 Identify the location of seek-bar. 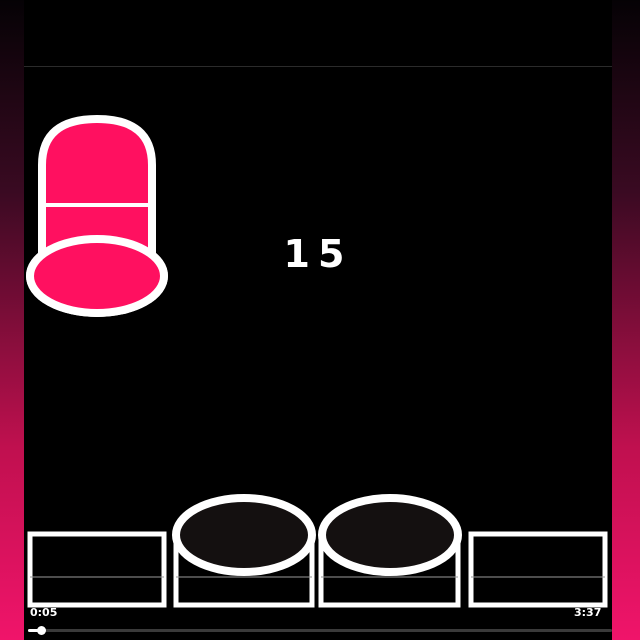
(320, 630).